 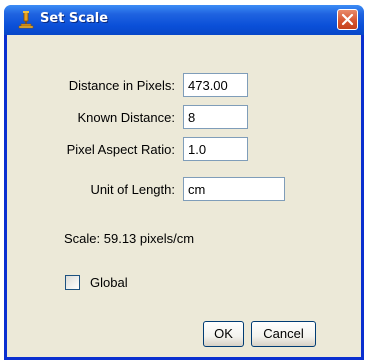 I want to click on global-checkbox, so click(x=72, y=282).